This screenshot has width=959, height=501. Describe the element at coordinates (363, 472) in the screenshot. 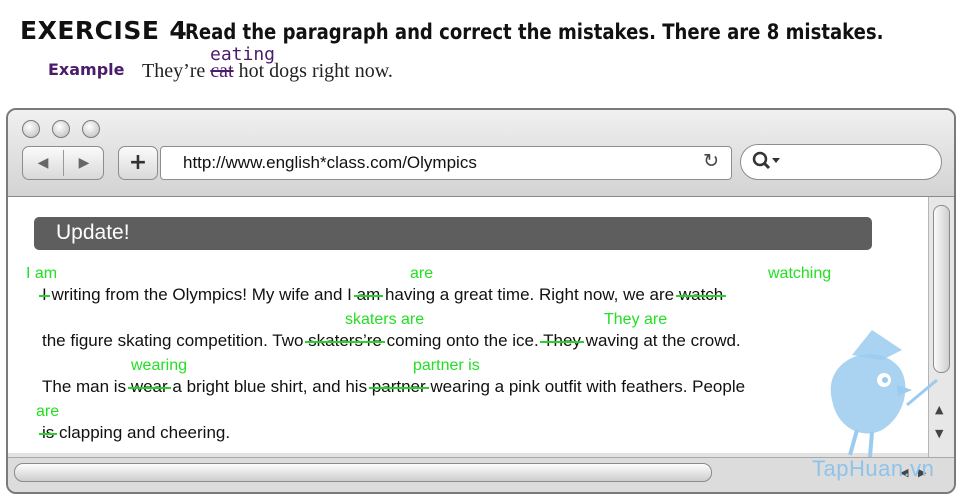

I see `horizontal-scroll-thumb` at that location.